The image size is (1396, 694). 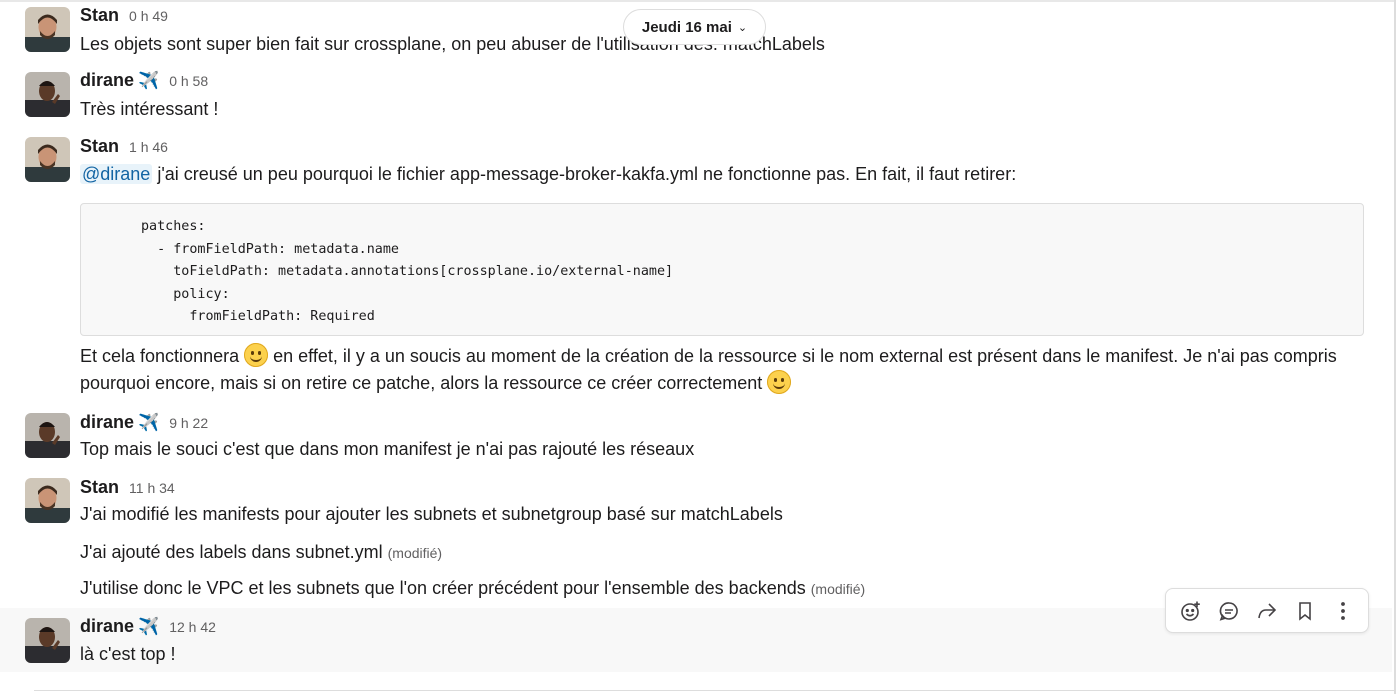 I want to click on bookmark-icon, so click(x=1305, y=611).